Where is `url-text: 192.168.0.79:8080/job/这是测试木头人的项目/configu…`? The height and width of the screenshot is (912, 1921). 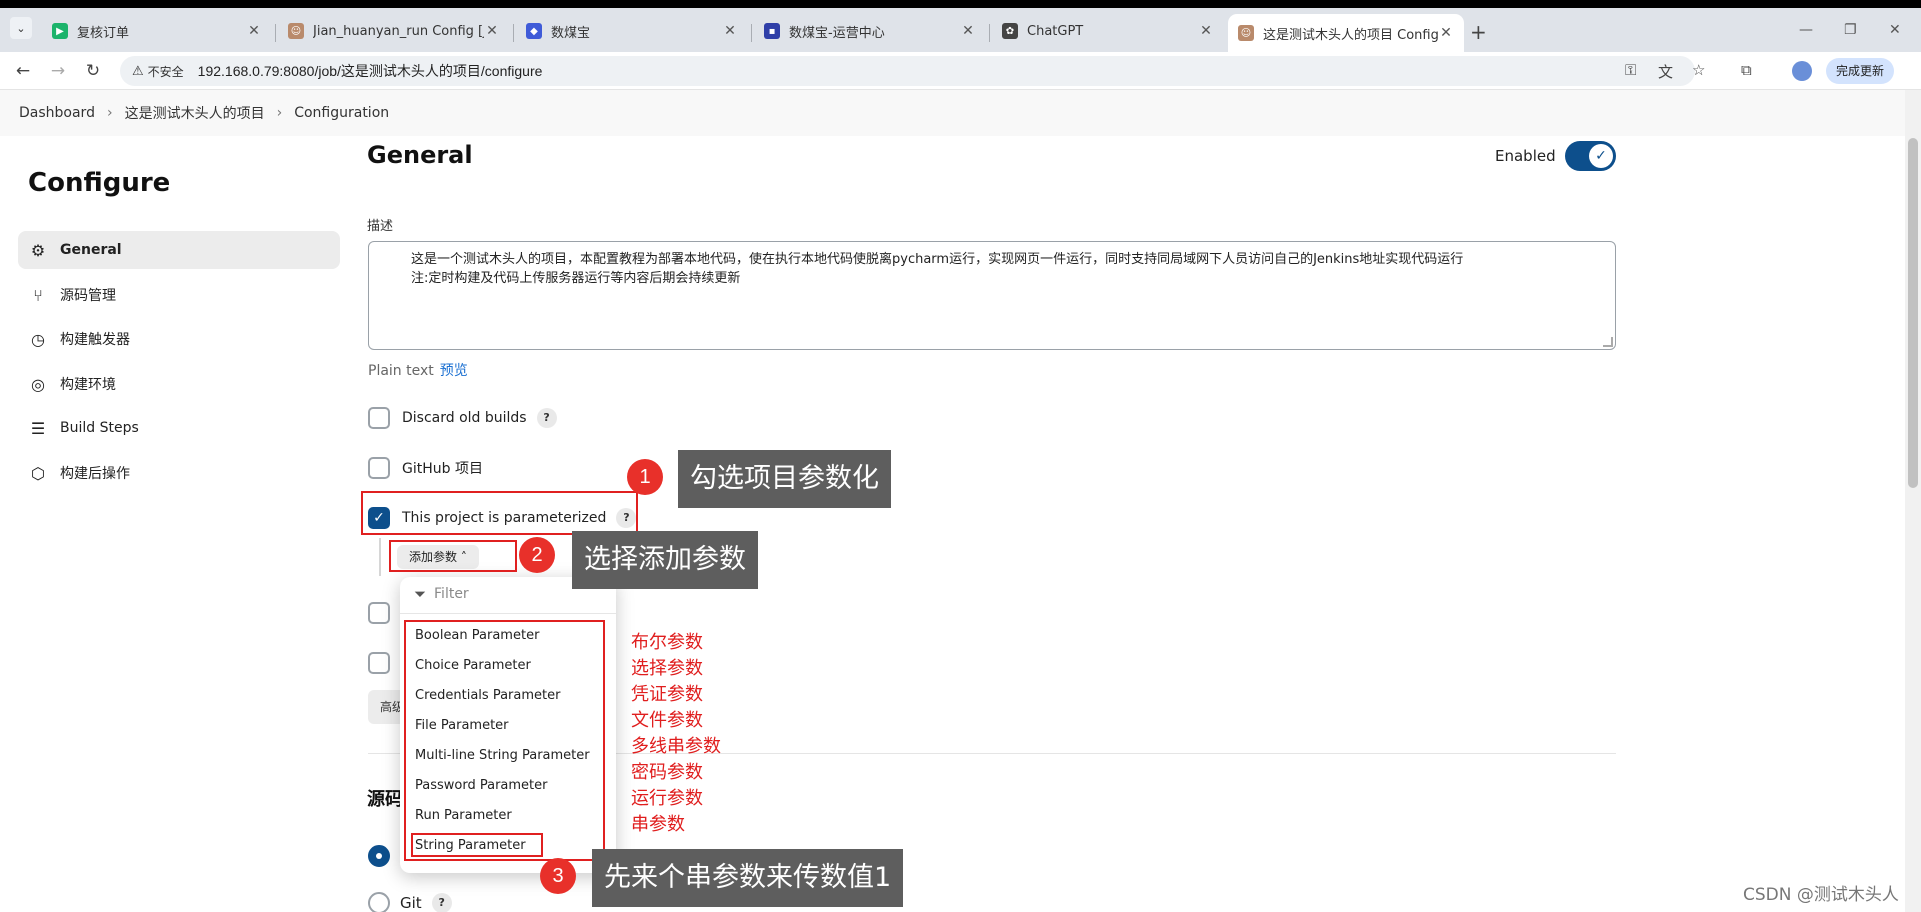
url-text: 192.168.0.79:8080/job/这是测试木头人的项目/configu… is located at coordinates (370, 71).